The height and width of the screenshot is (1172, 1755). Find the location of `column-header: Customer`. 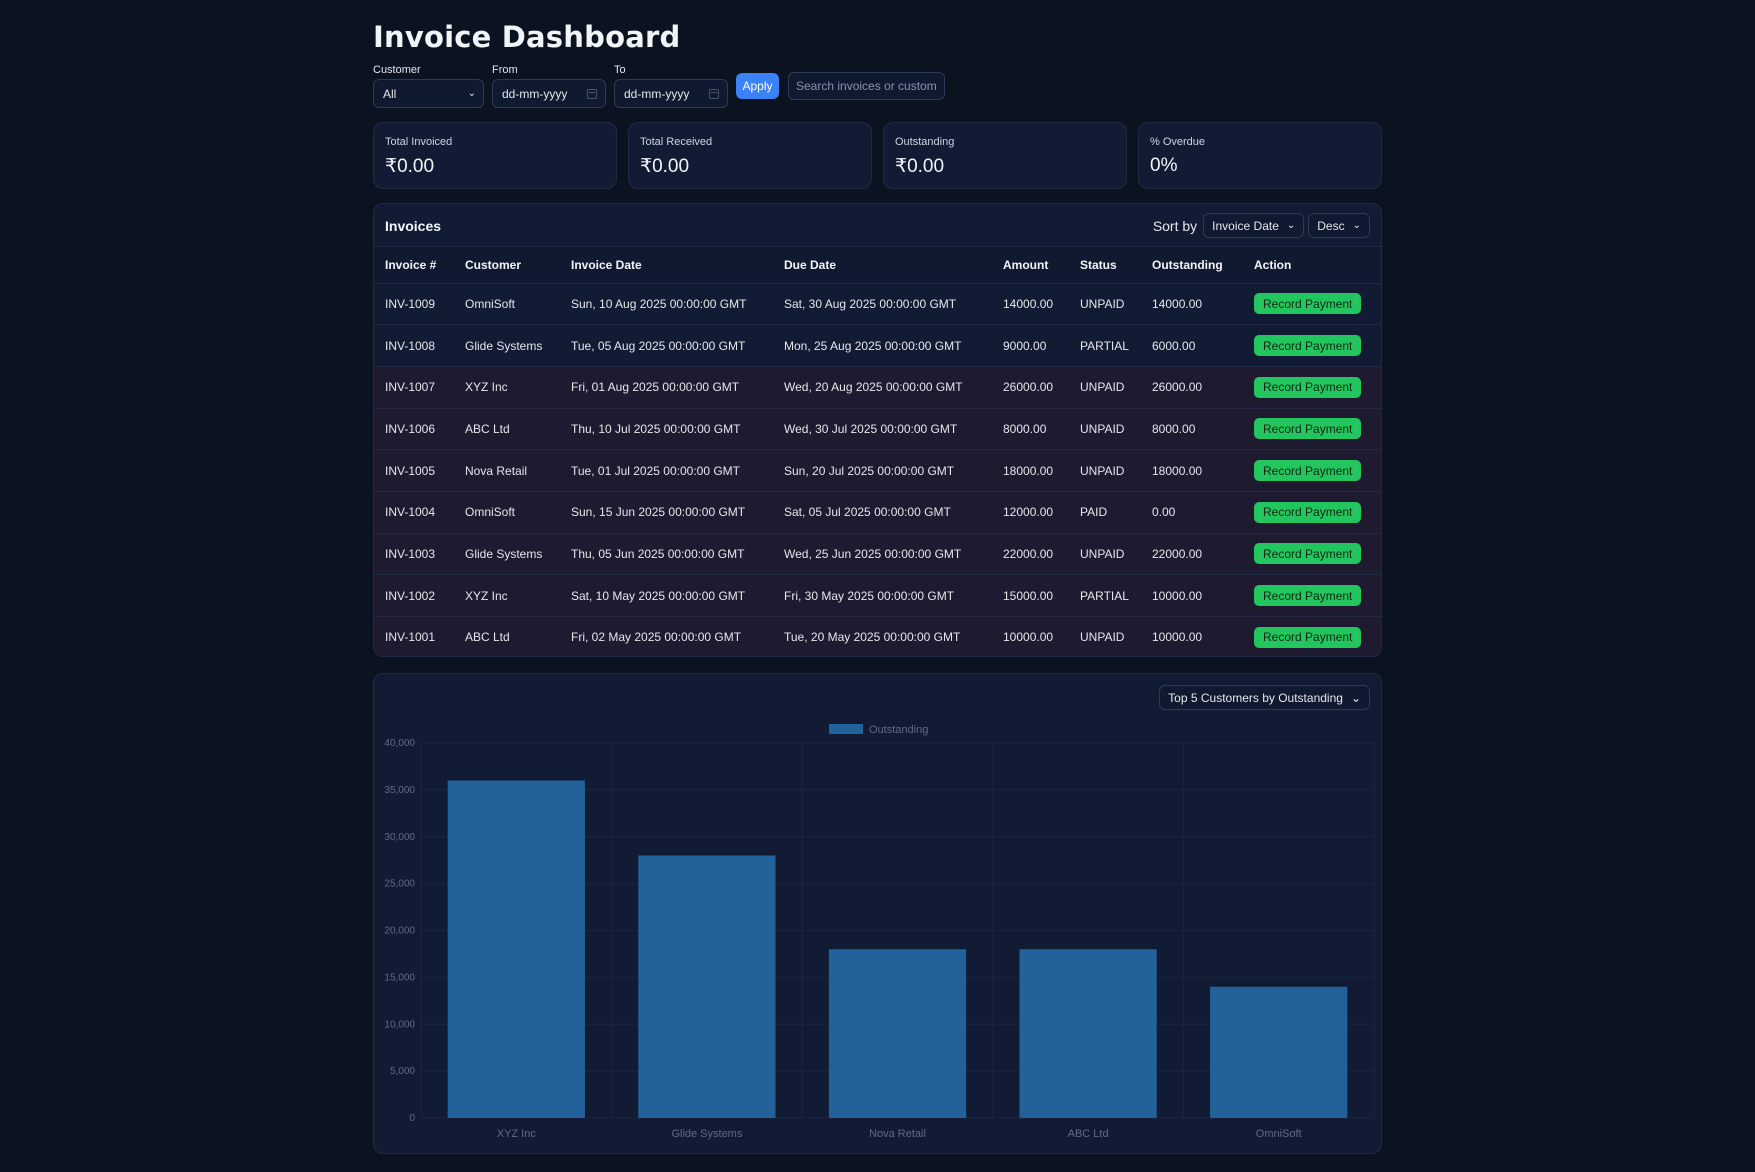

column-header: Customer is located at coordinates (507, 265).